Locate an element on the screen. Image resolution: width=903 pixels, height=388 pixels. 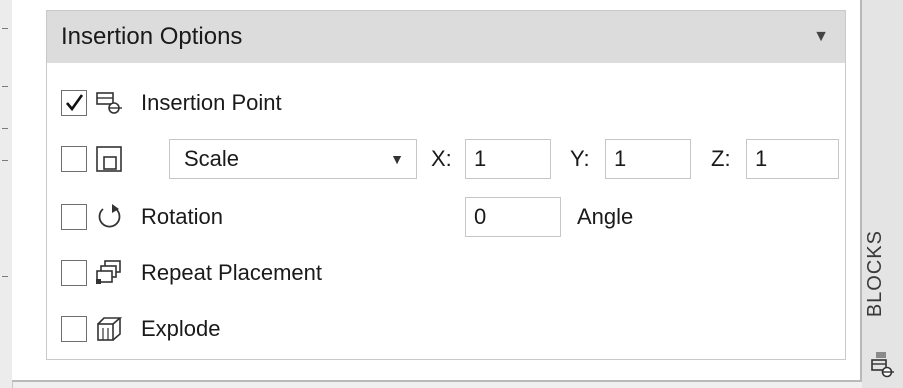
checkmark-icon is located at coordinates (75, 103).